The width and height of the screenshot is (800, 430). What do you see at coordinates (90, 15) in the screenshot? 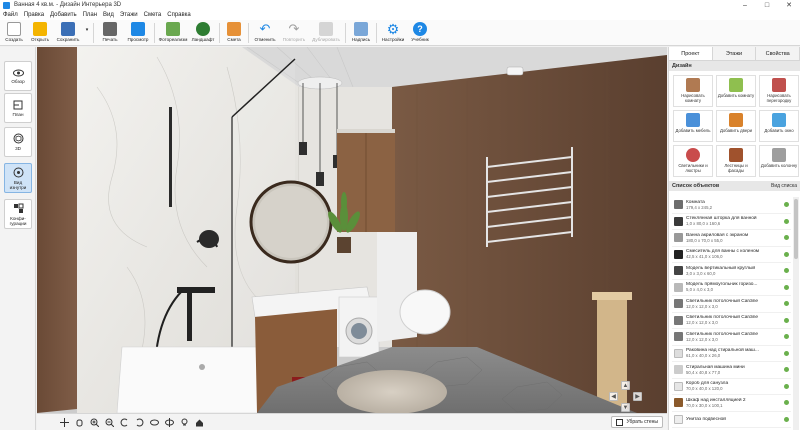
I see `menu-plan: План` at bounding box center [90, 15].